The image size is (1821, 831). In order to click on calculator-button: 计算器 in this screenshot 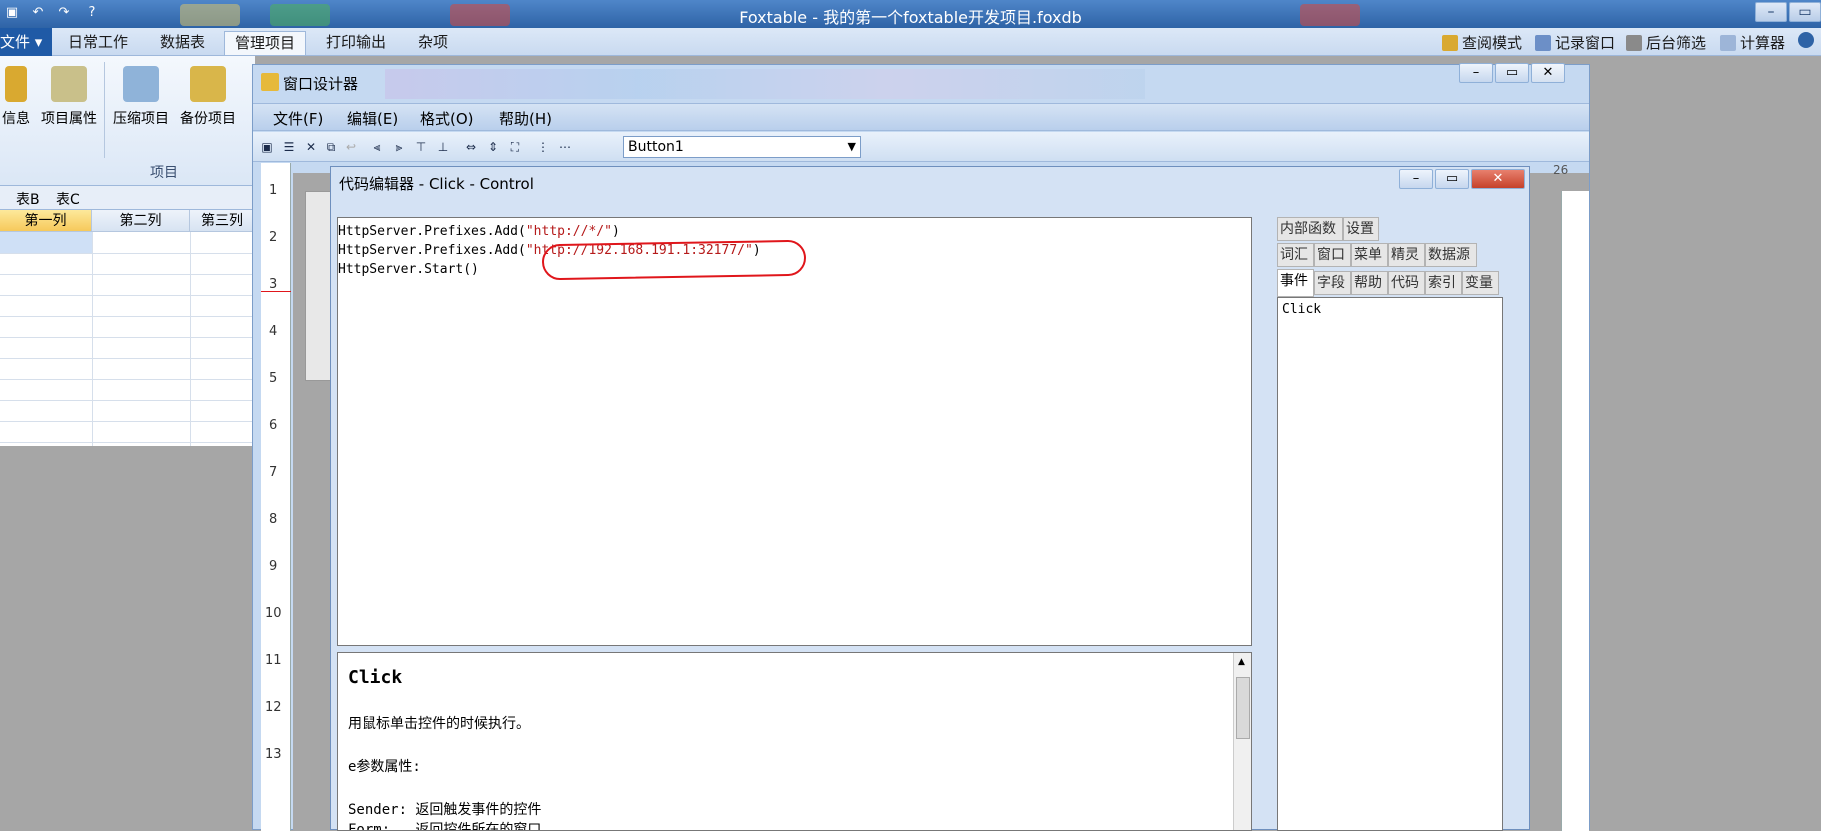, I will do `click(1752, 42)`.